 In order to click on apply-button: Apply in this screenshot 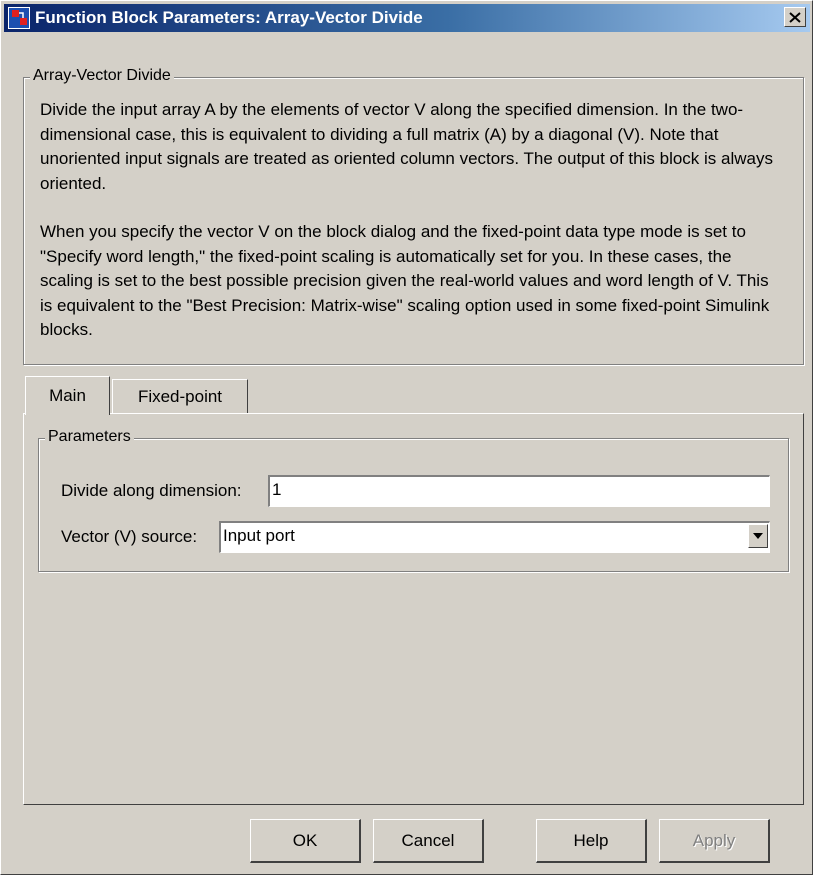, I will do `click(714, 841)`.